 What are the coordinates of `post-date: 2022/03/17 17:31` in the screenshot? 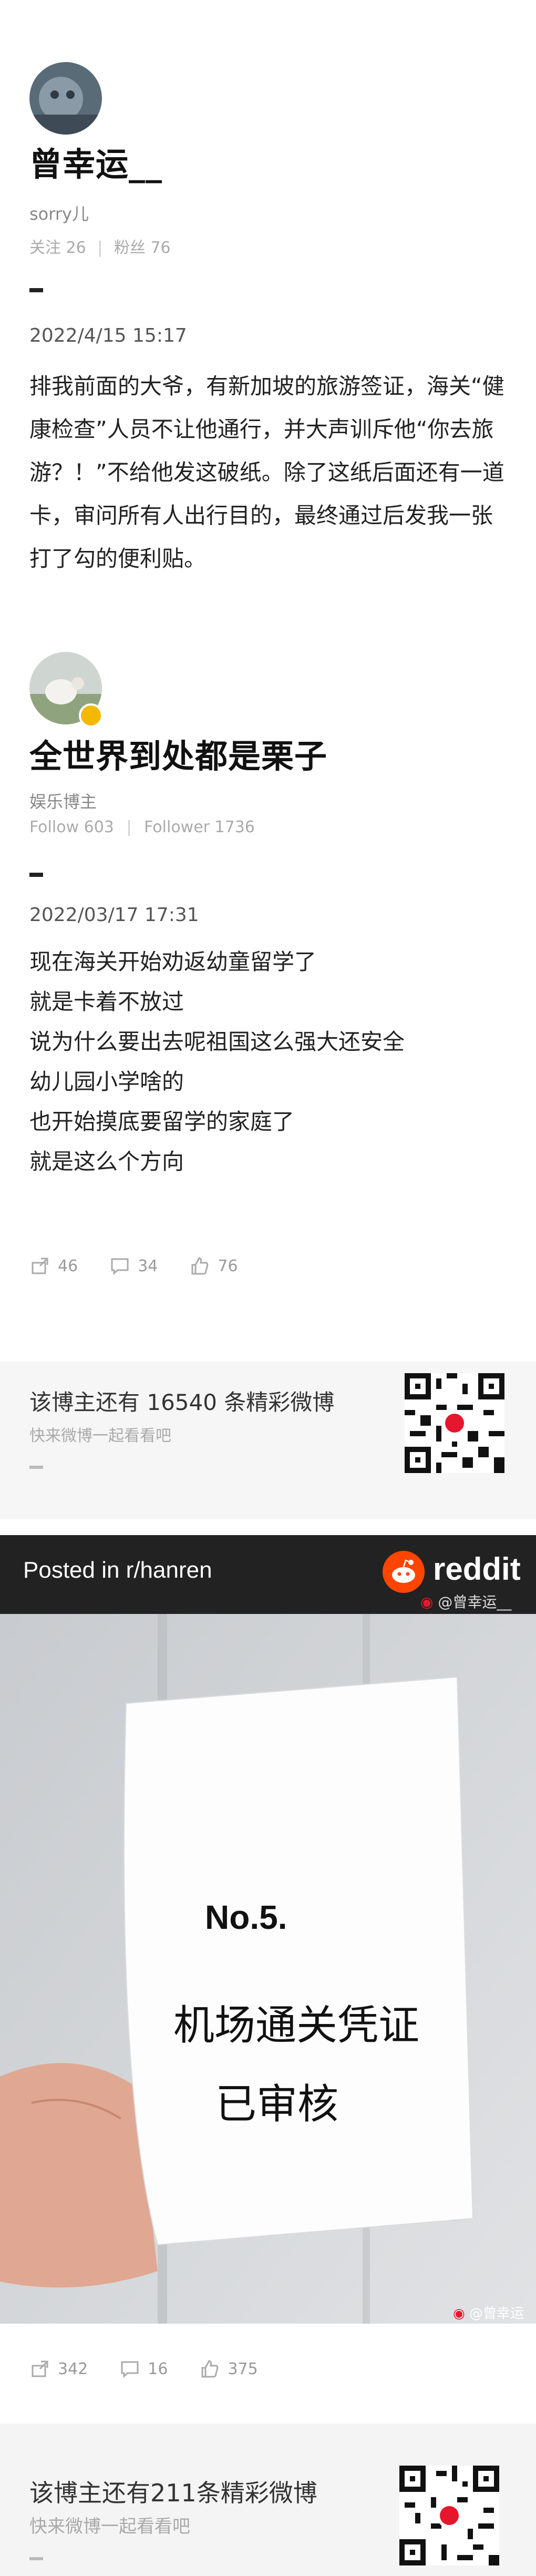 It's located at (114, 915).